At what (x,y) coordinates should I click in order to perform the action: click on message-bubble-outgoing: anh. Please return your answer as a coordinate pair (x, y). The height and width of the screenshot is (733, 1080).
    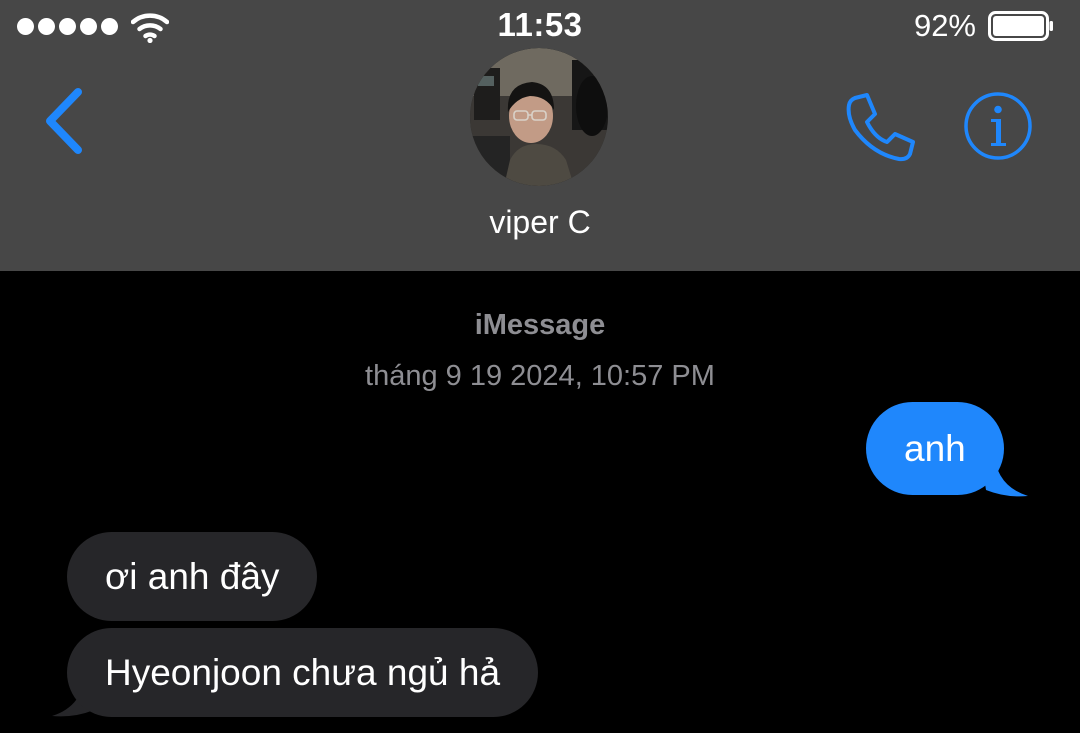
    Looking at the image, I should click on (935, 448).